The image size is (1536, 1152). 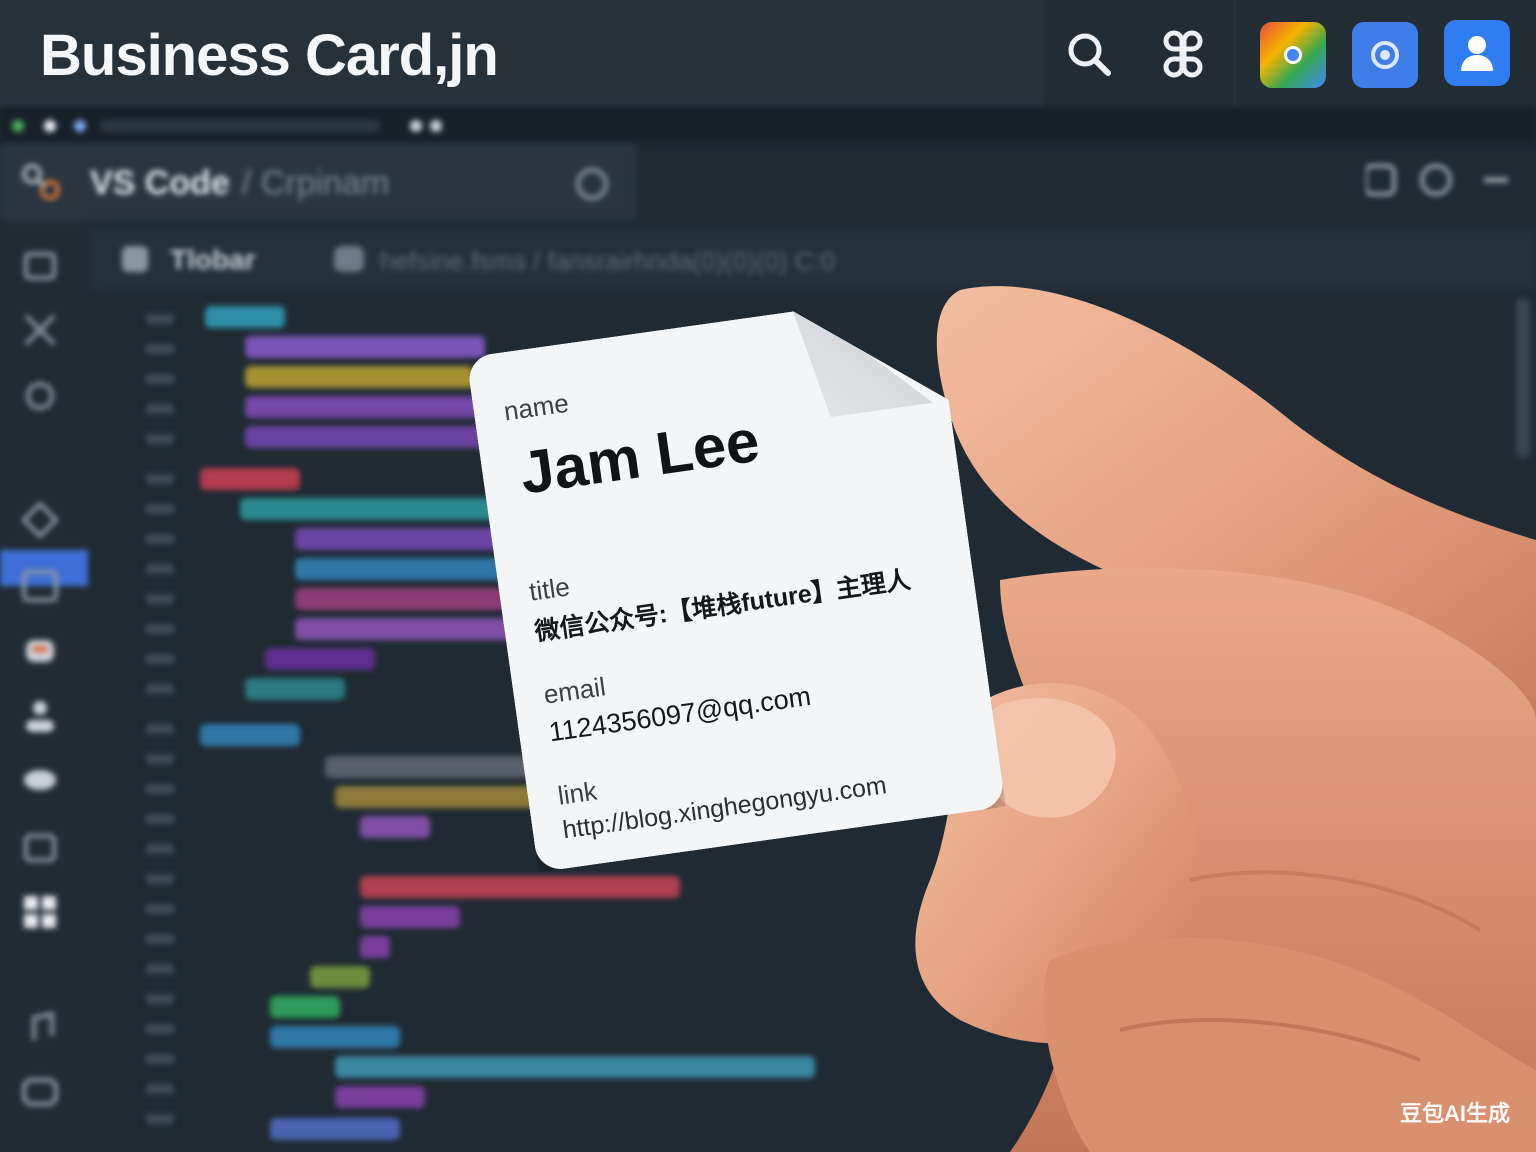 I want to click on card-link-label: link, so click(x=577, y=793).